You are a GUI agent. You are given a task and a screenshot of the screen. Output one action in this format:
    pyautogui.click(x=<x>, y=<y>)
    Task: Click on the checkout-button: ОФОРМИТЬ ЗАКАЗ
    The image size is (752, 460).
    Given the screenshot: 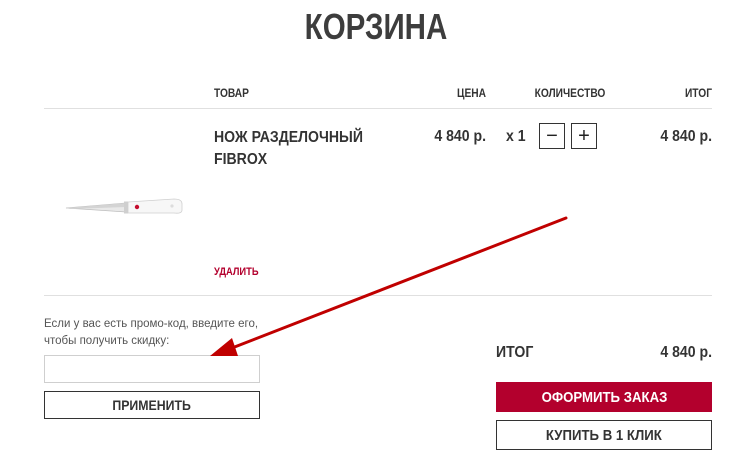 What is the action you would take?
    pyautogui.click(x=604, y=397)
    